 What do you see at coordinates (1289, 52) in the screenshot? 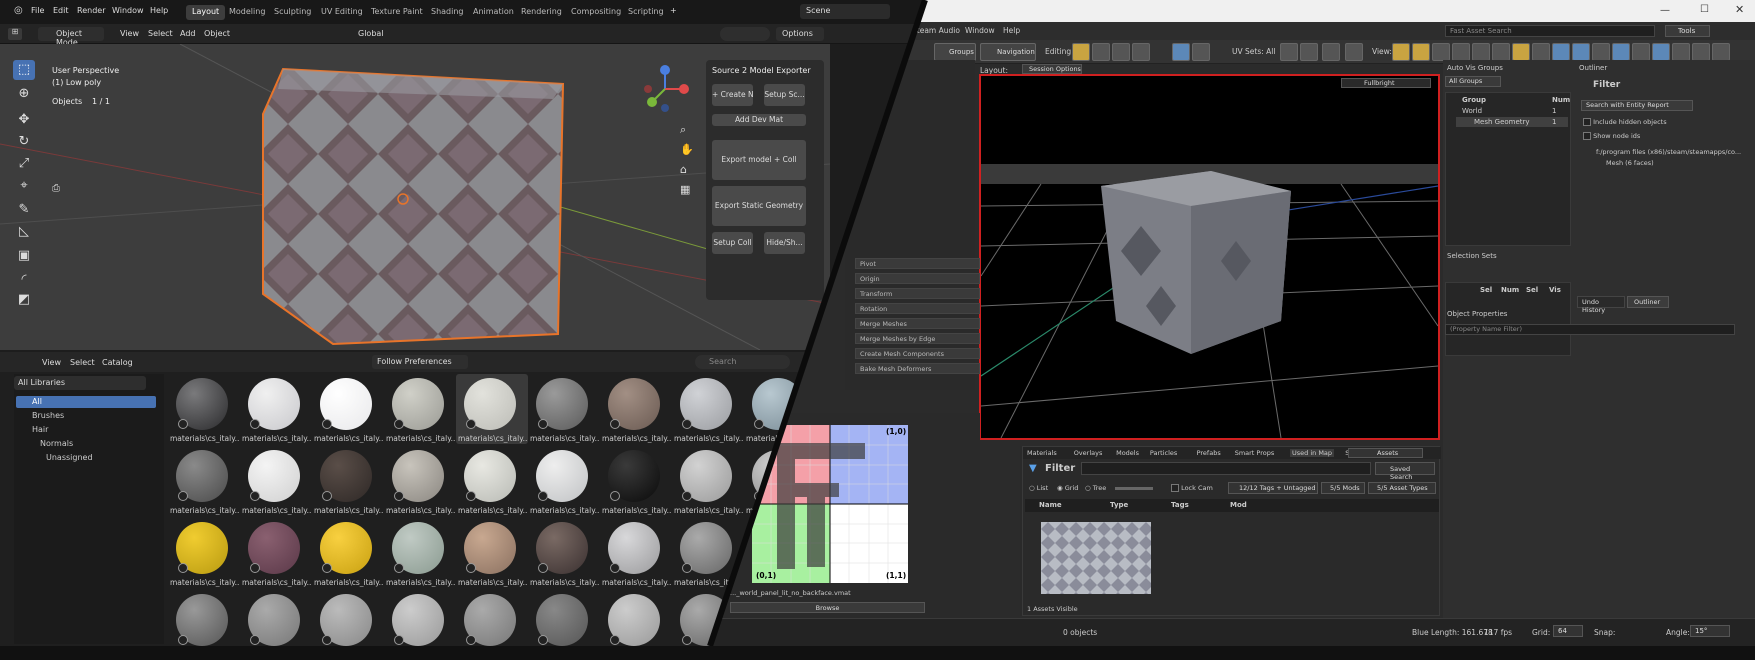
I see `texture-lock-icon` at bounding box center [1289, 52].